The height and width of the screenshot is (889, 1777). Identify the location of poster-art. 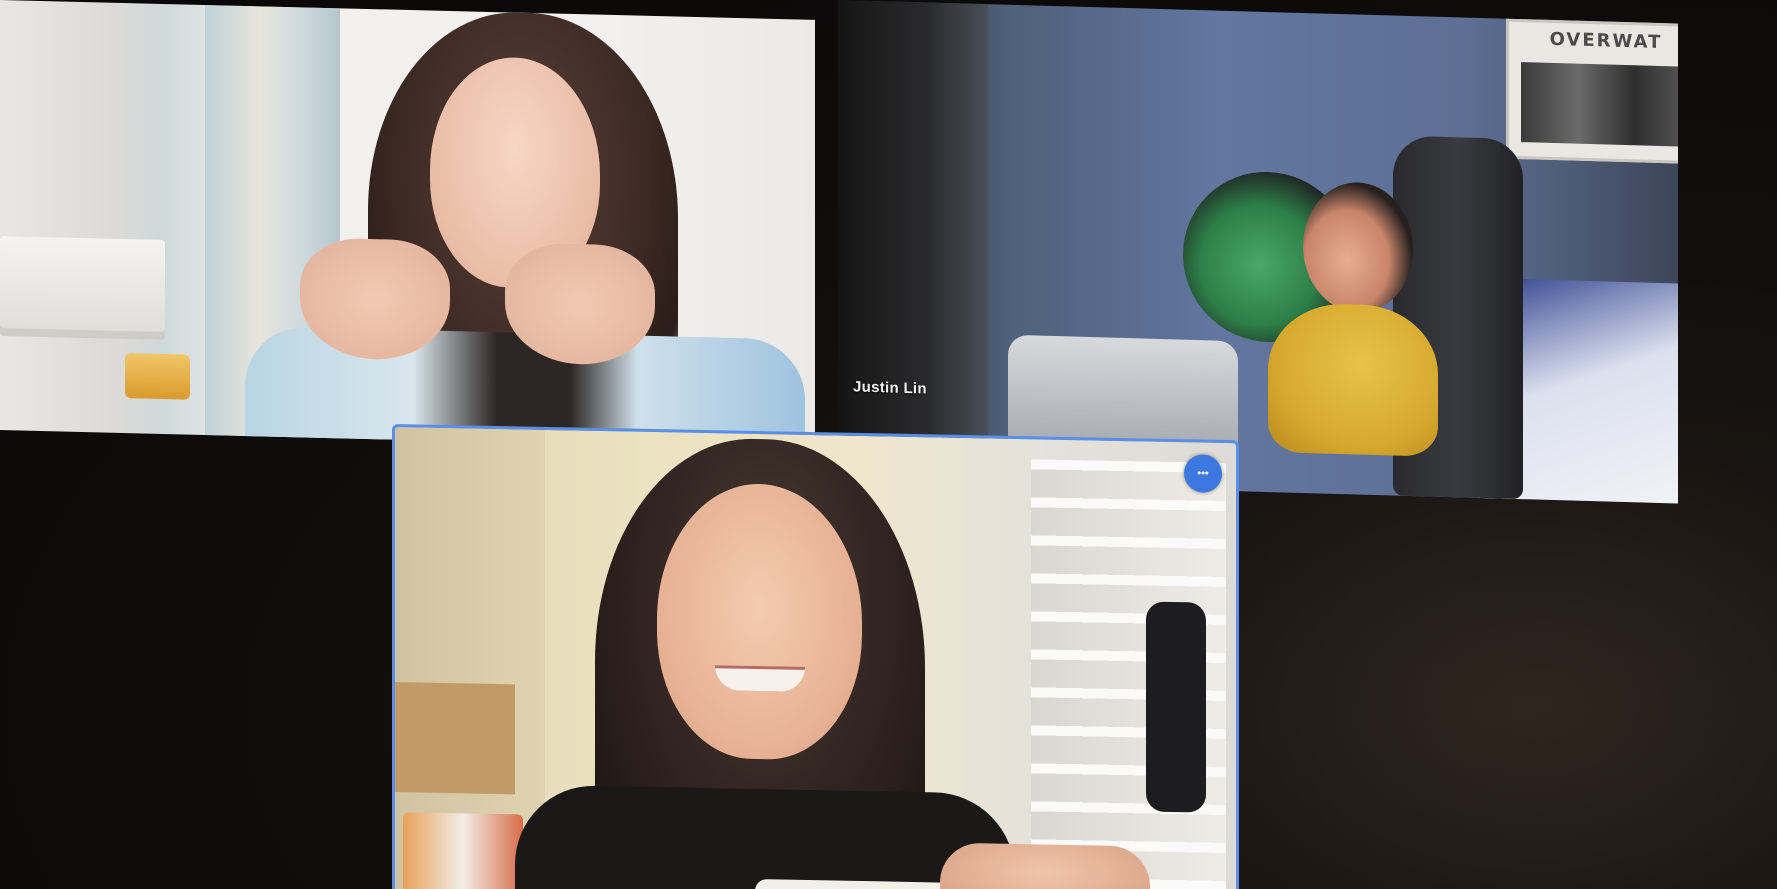
(1599, 104).